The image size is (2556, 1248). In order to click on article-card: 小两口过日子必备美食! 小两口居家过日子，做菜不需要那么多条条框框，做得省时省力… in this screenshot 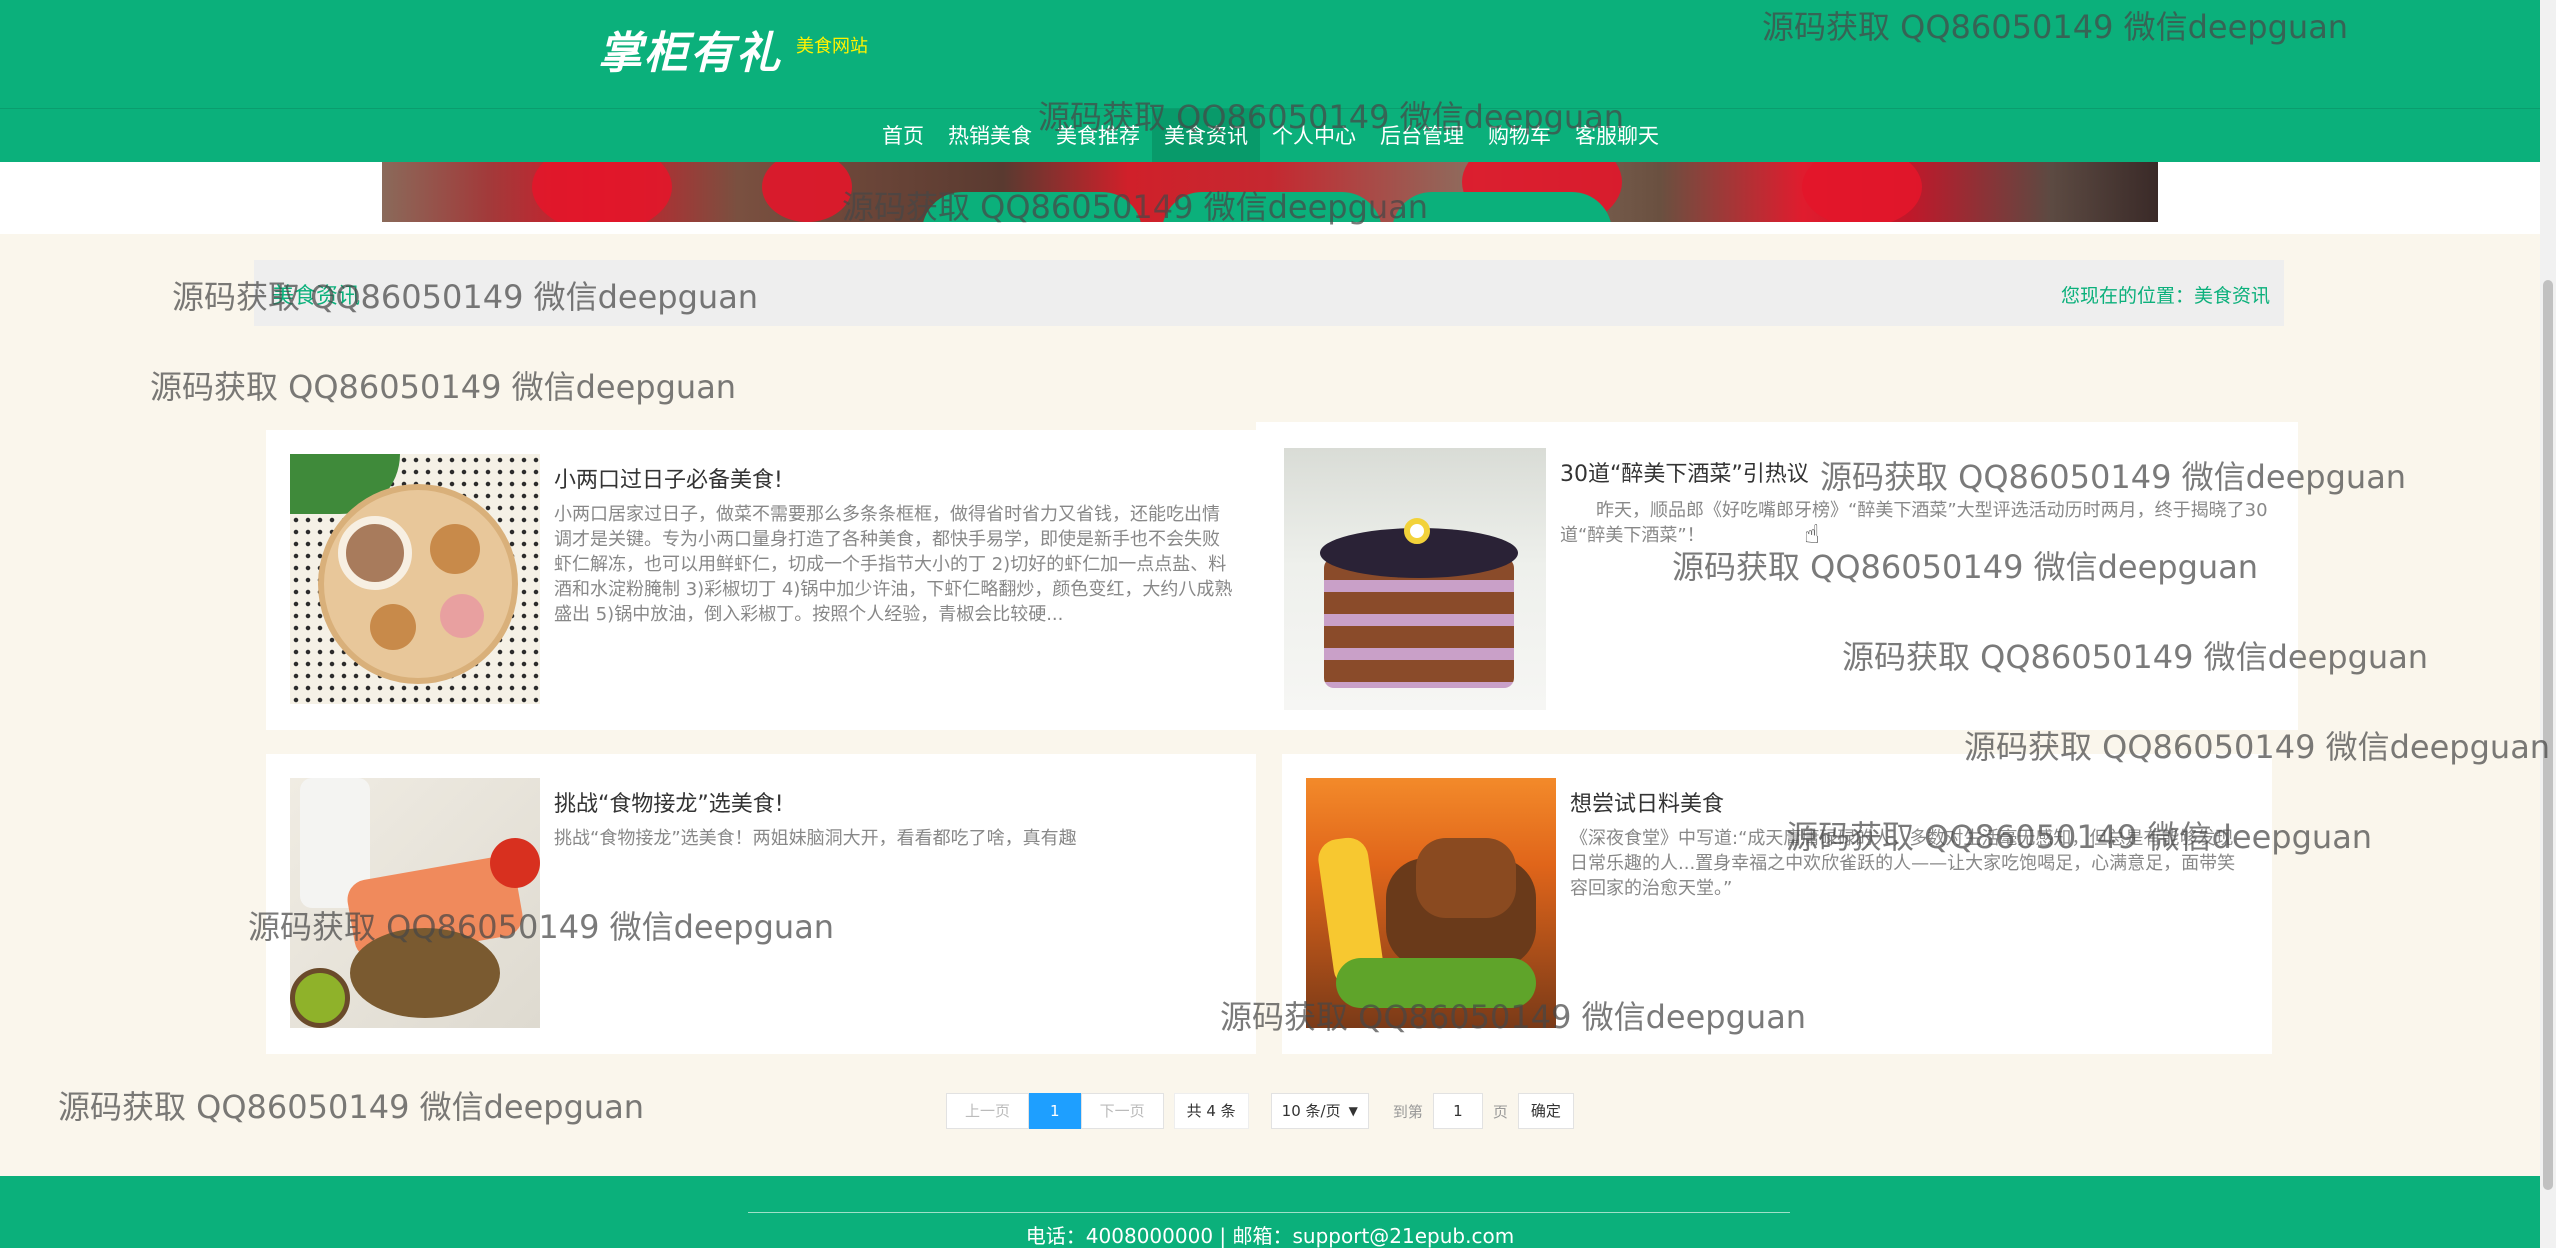, I will do `click(761, 580)`.